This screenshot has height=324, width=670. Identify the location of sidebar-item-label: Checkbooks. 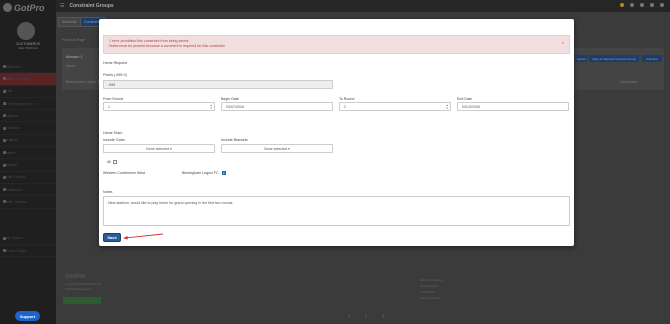
(13, 189).